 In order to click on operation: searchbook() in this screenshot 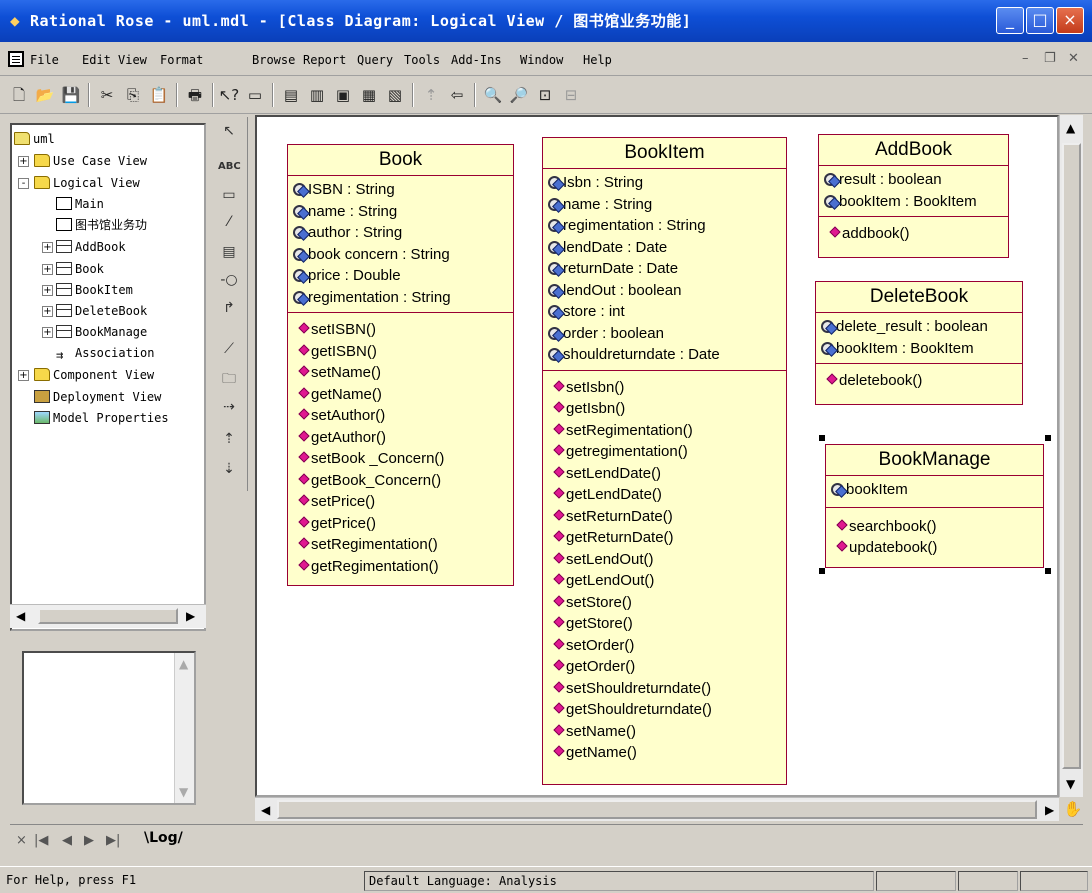, I will do `click(940, 527)`.